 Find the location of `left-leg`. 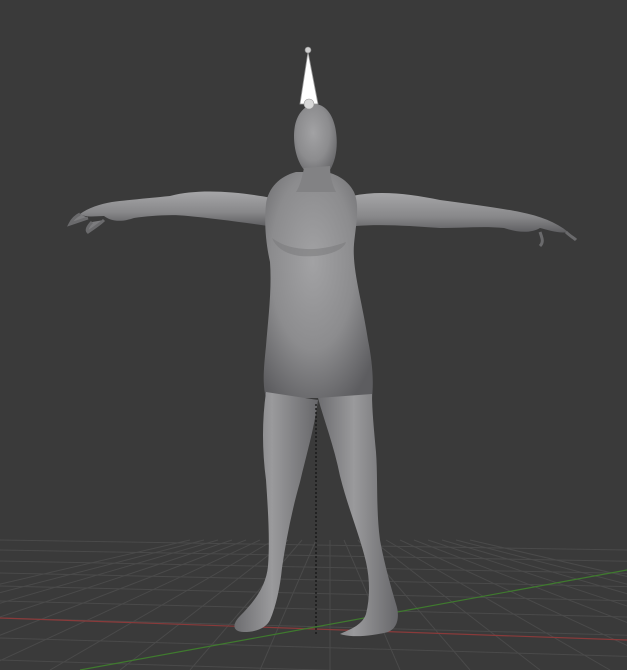

left-leg is located at coordinates (276, 512).